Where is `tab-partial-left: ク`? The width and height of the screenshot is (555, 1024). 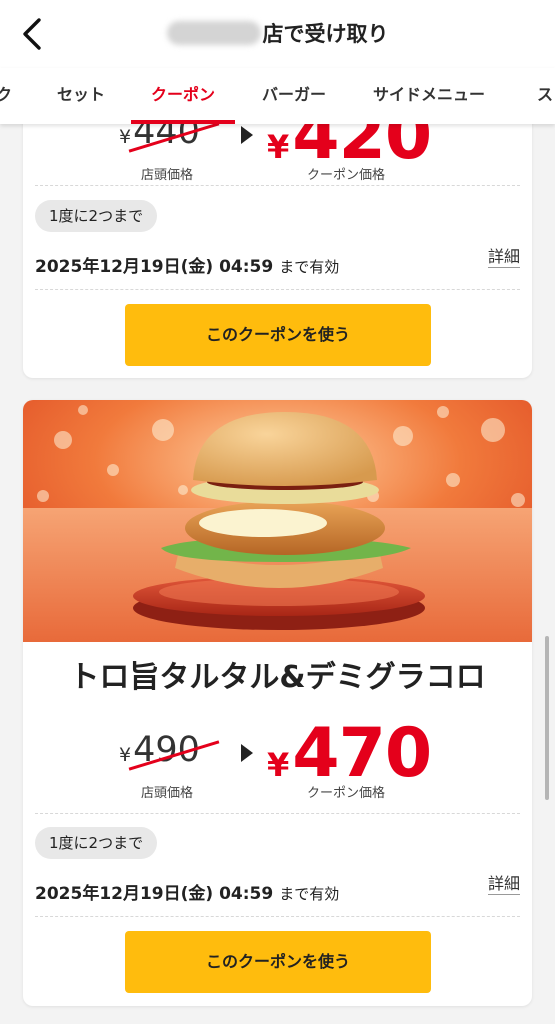 tab-partial-left: ク is located at coordinates (6, 96).